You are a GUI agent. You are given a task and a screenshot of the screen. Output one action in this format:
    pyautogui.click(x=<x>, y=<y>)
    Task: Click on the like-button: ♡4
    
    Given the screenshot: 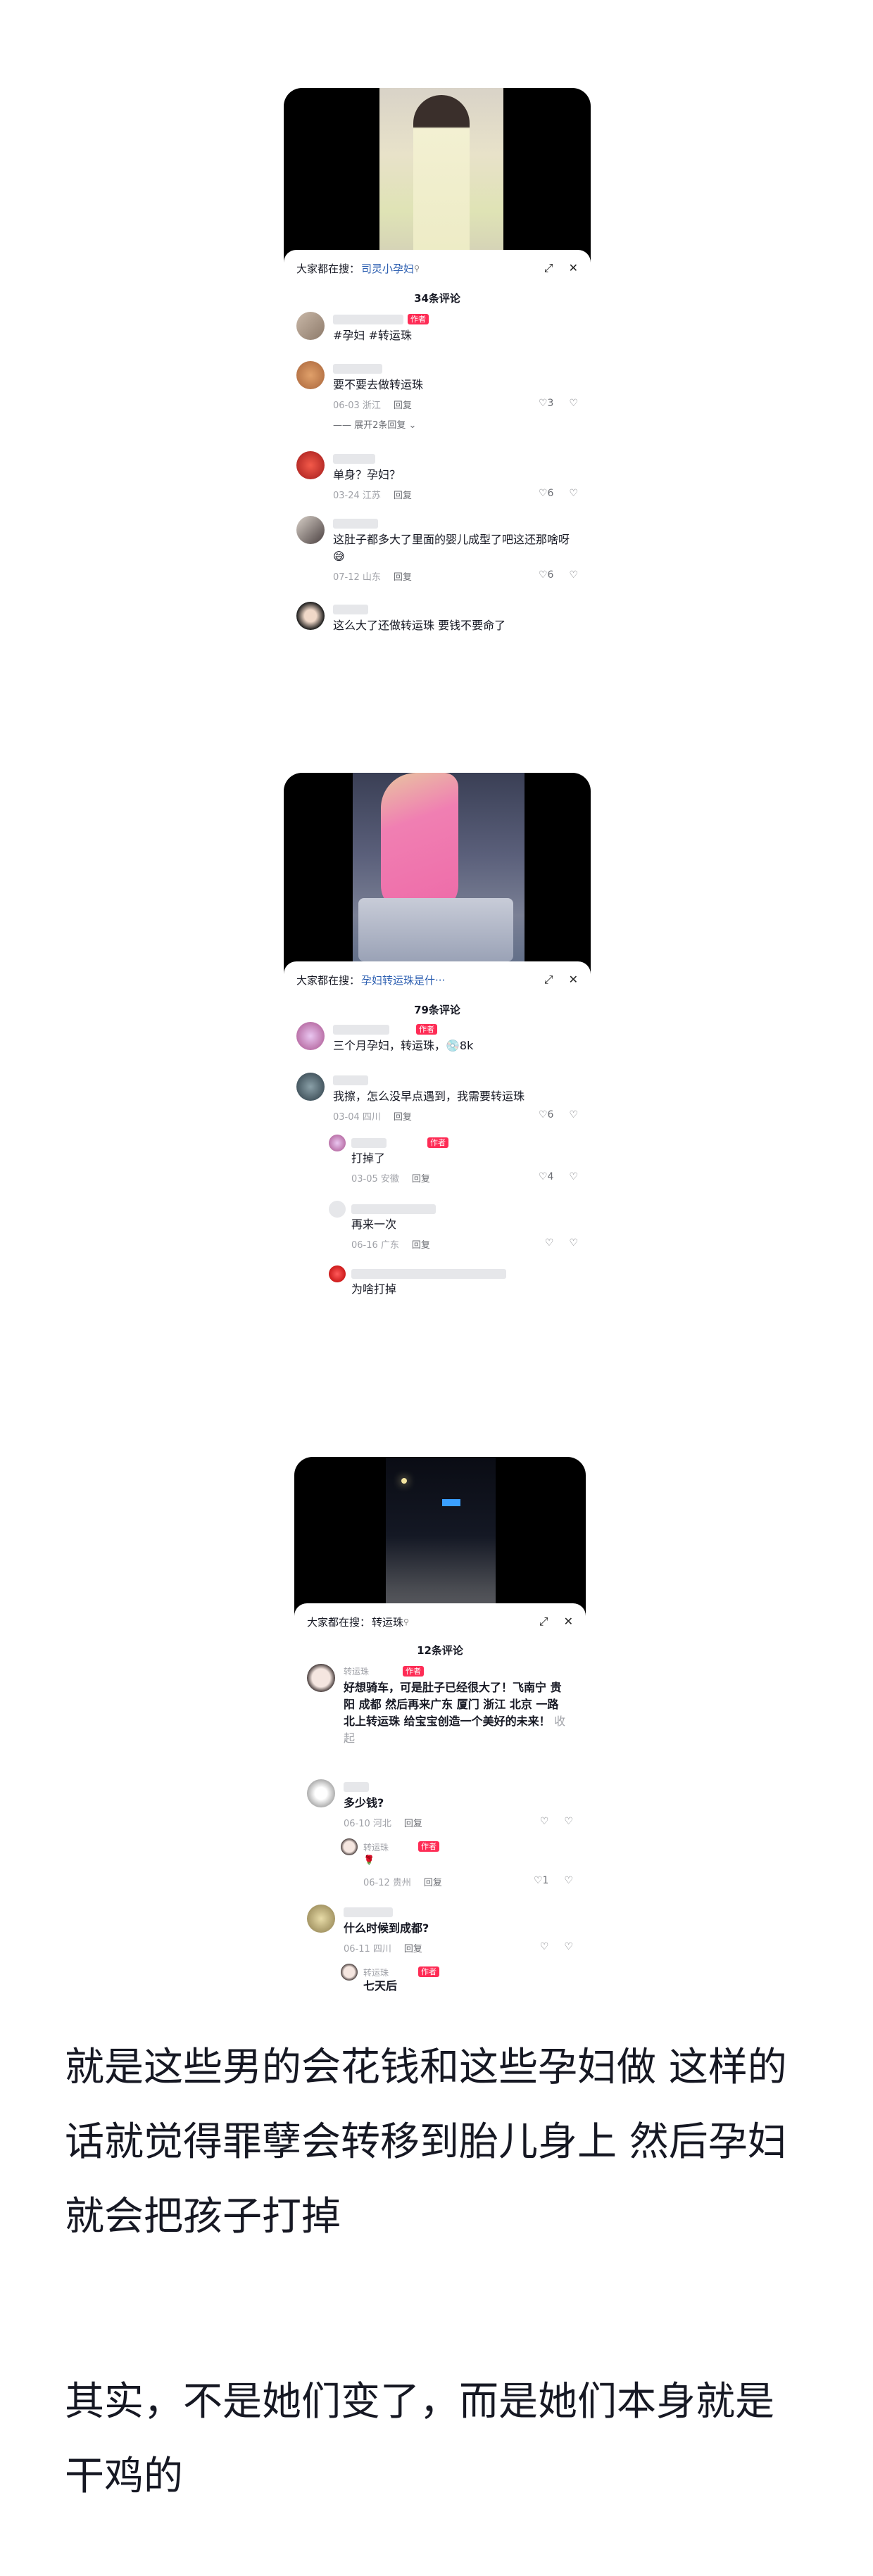 What is the action you would take?
    pyautogui.click(x=546, y=1176)
    